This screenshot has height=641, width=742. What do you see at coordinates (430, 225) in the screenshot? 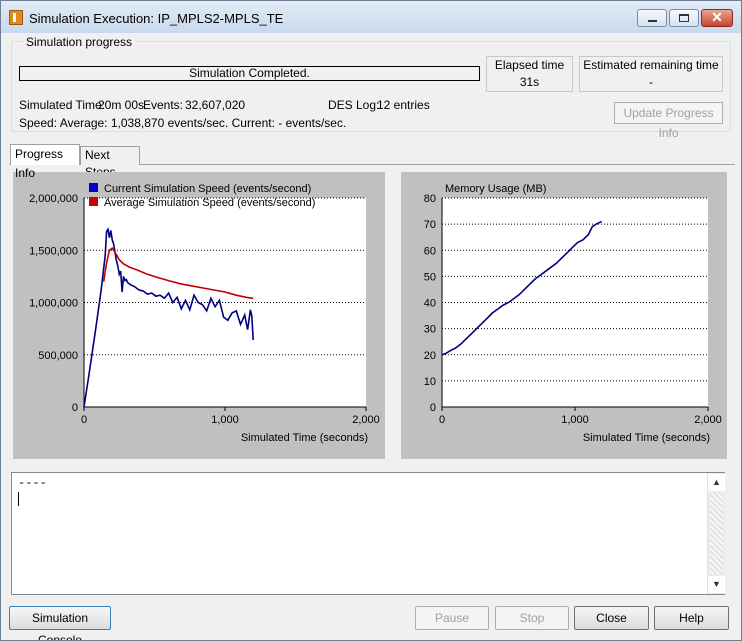
I see `y-tick-label: 70` at bounding box center [430, 225].